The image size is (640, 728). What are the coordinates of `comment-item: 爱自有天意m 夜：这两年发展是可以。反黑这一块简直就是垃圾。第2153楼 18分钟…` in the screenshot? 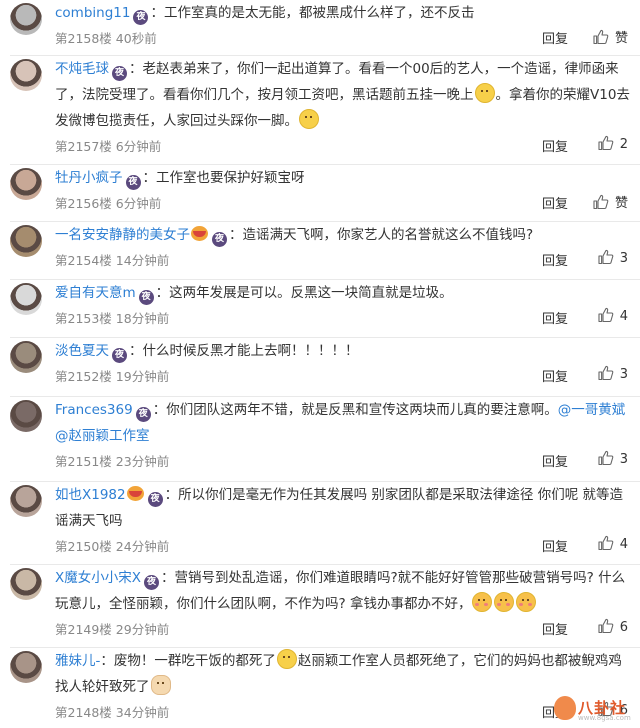 It's located at (320, 303).